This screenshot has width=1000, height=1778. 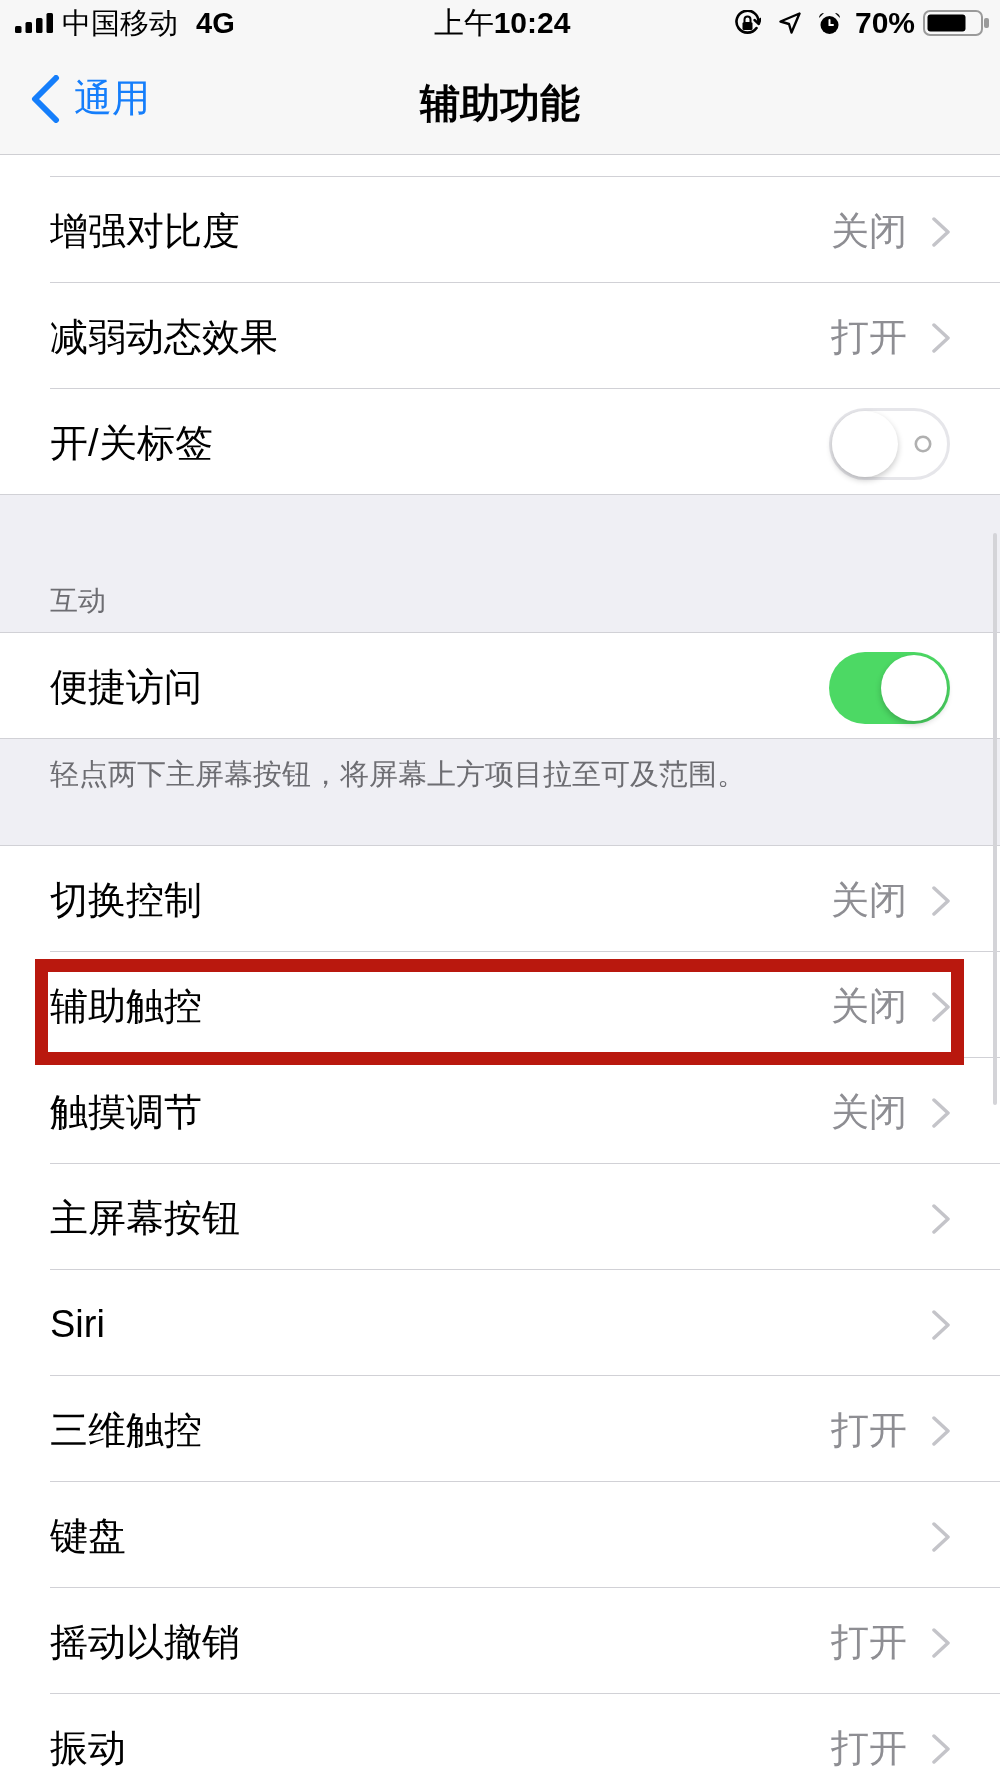 What do you see at coordinates (500, 1534) in the screenshot?
I see `settings-row: 键盘` at bounding box center [500, 1534].